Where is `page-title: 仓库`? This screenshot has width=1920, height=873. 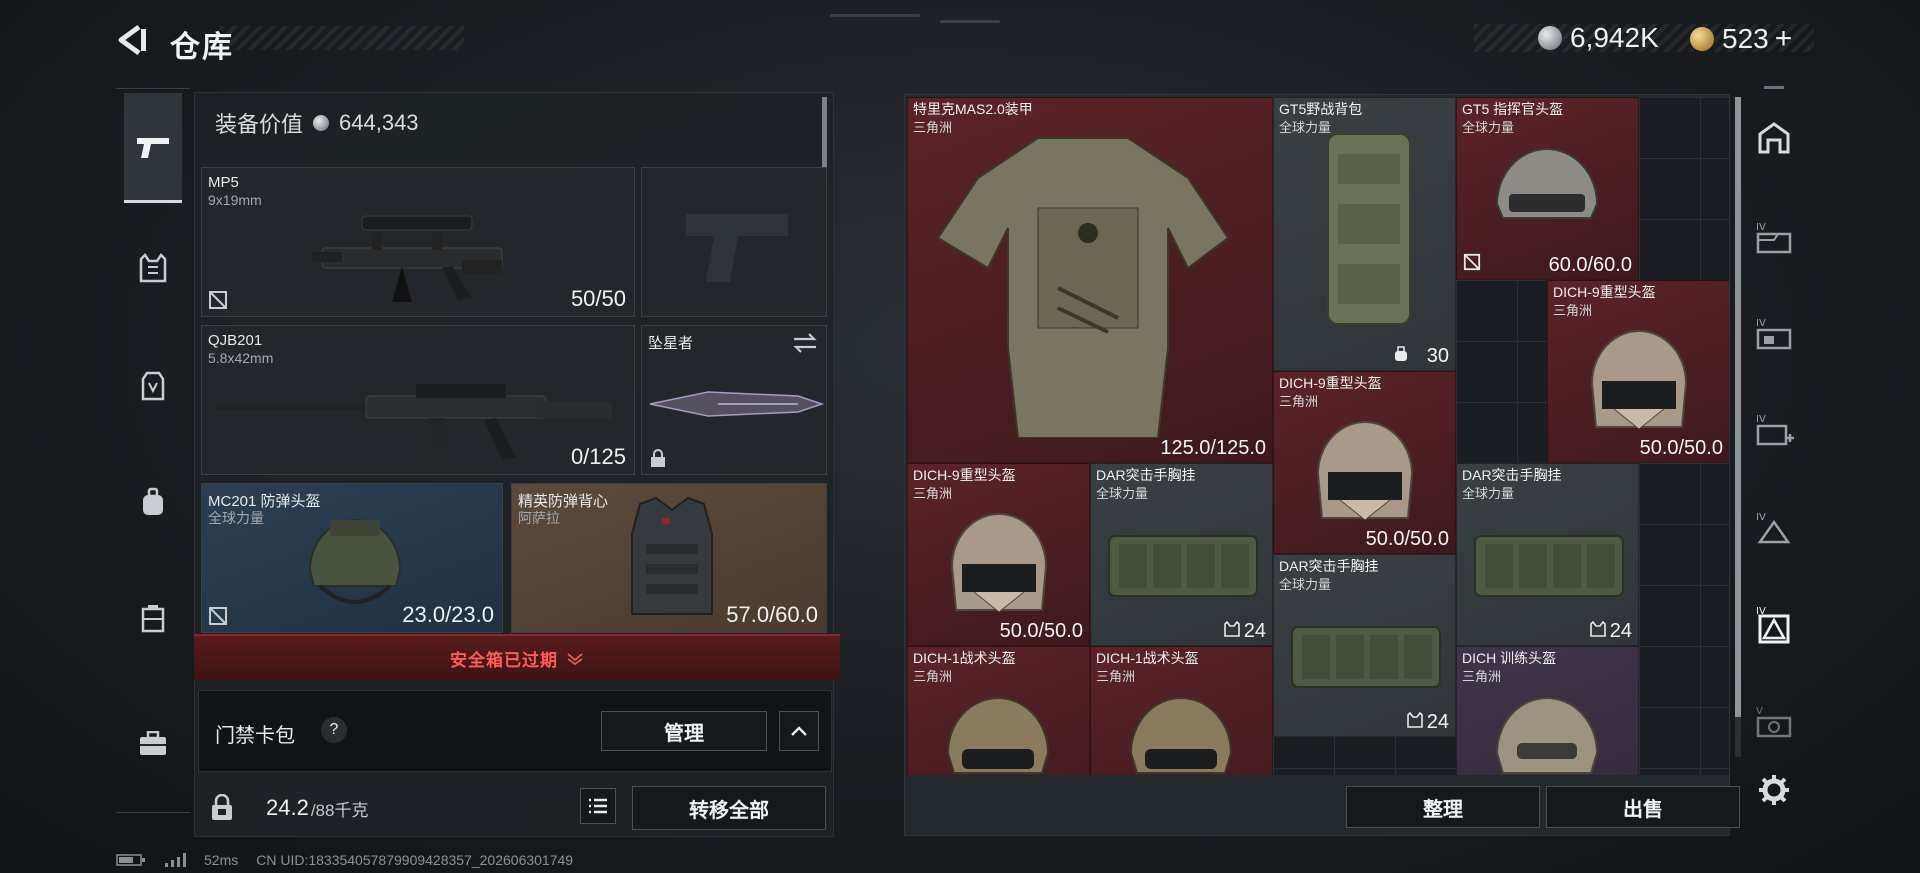 page-title: 仓库 is located at coordinates (202, 47).